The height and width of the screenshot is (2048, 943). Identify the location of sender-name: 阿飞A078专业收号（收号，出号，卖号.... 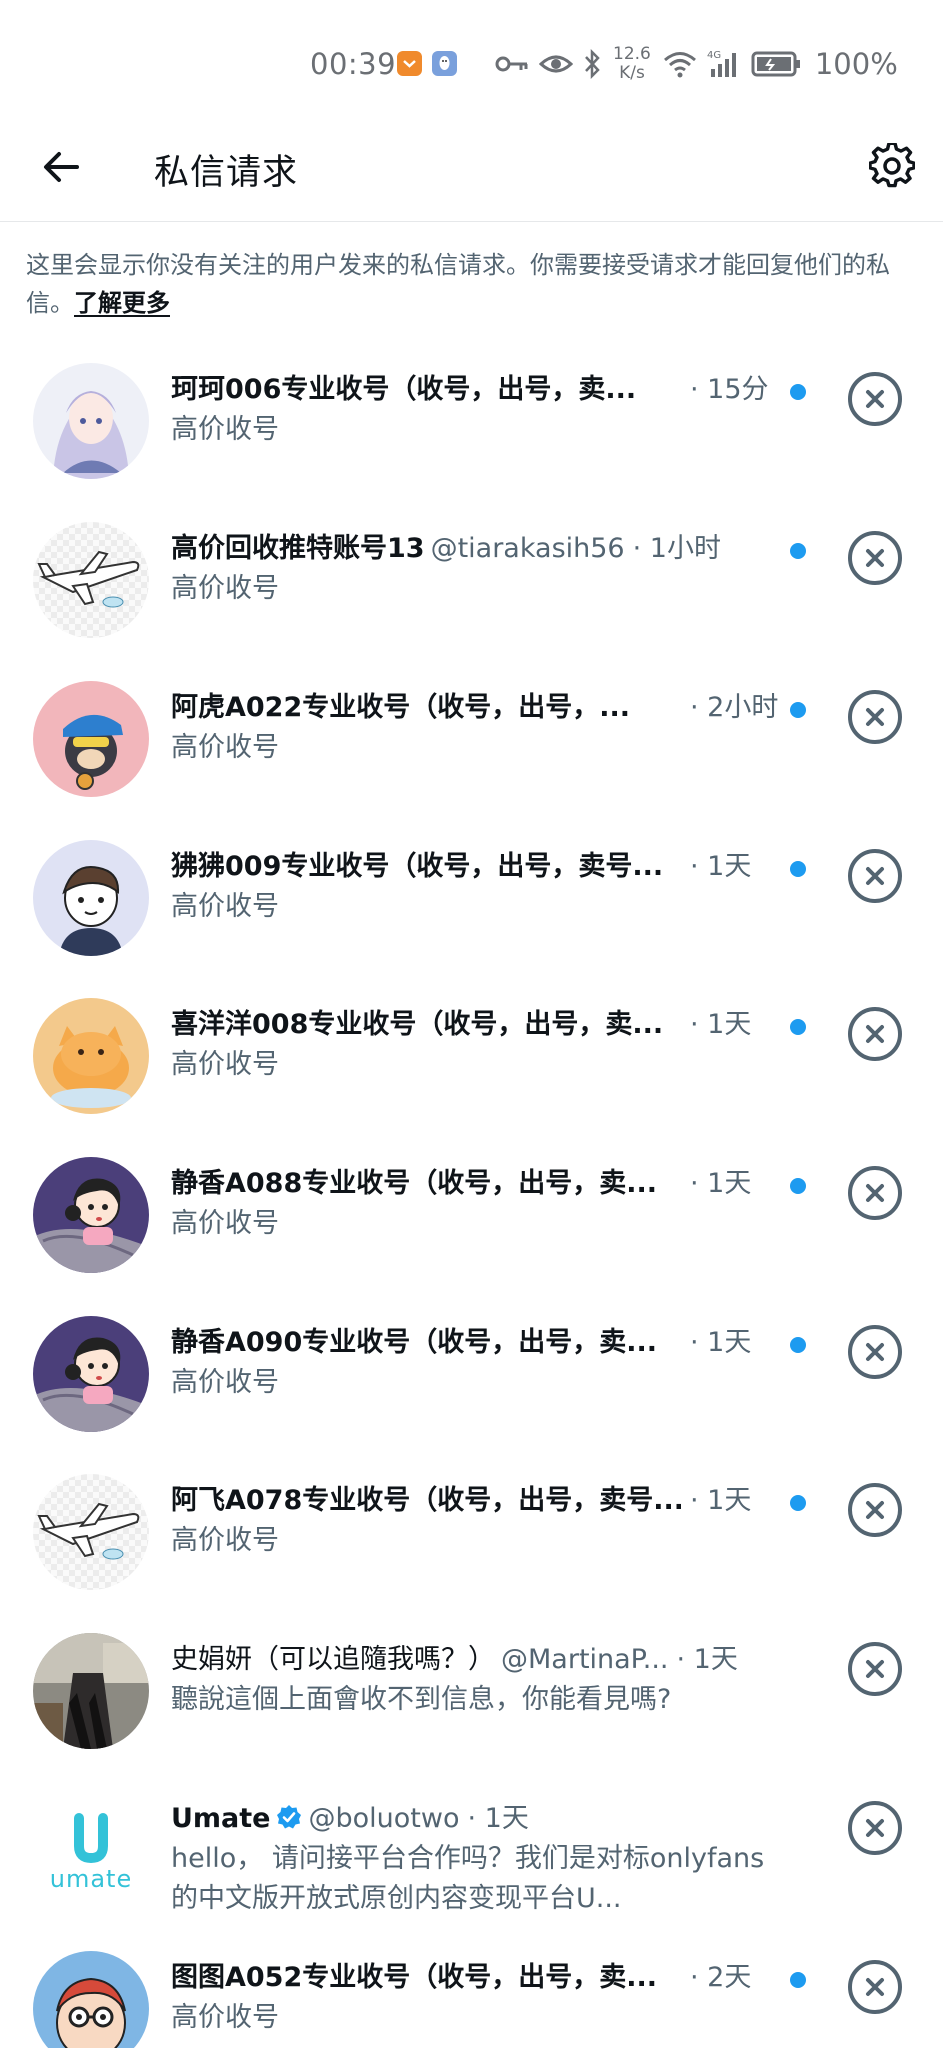
(426, 1500).